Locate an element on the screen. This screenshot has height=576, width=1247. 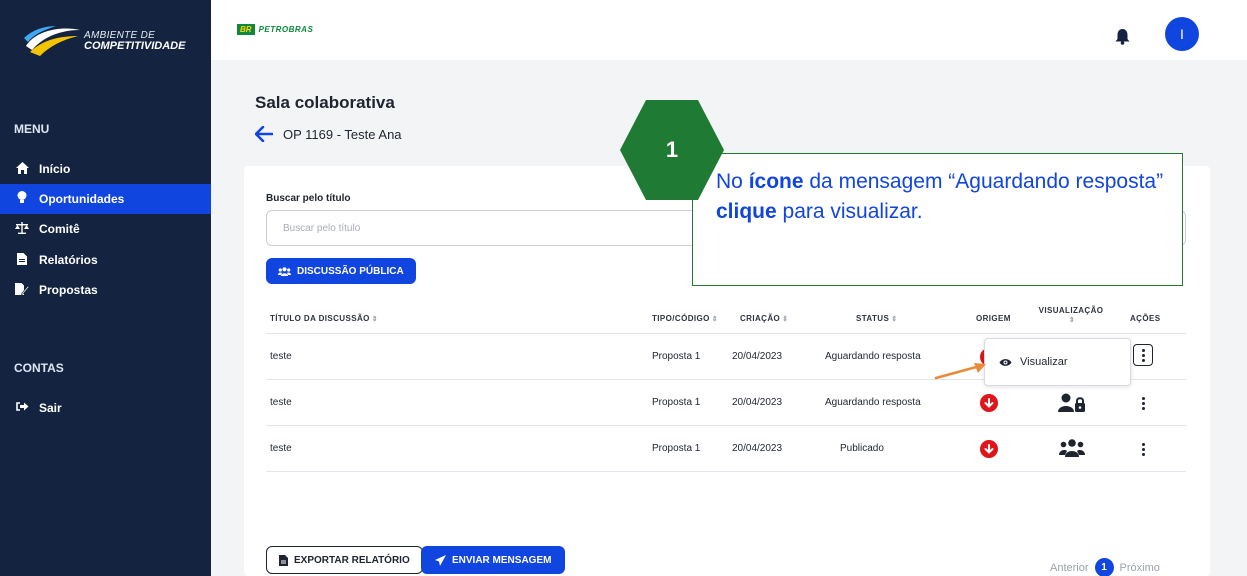
col-type-label: TIPO/CÓDIGO is located at coordinates (681, 318).